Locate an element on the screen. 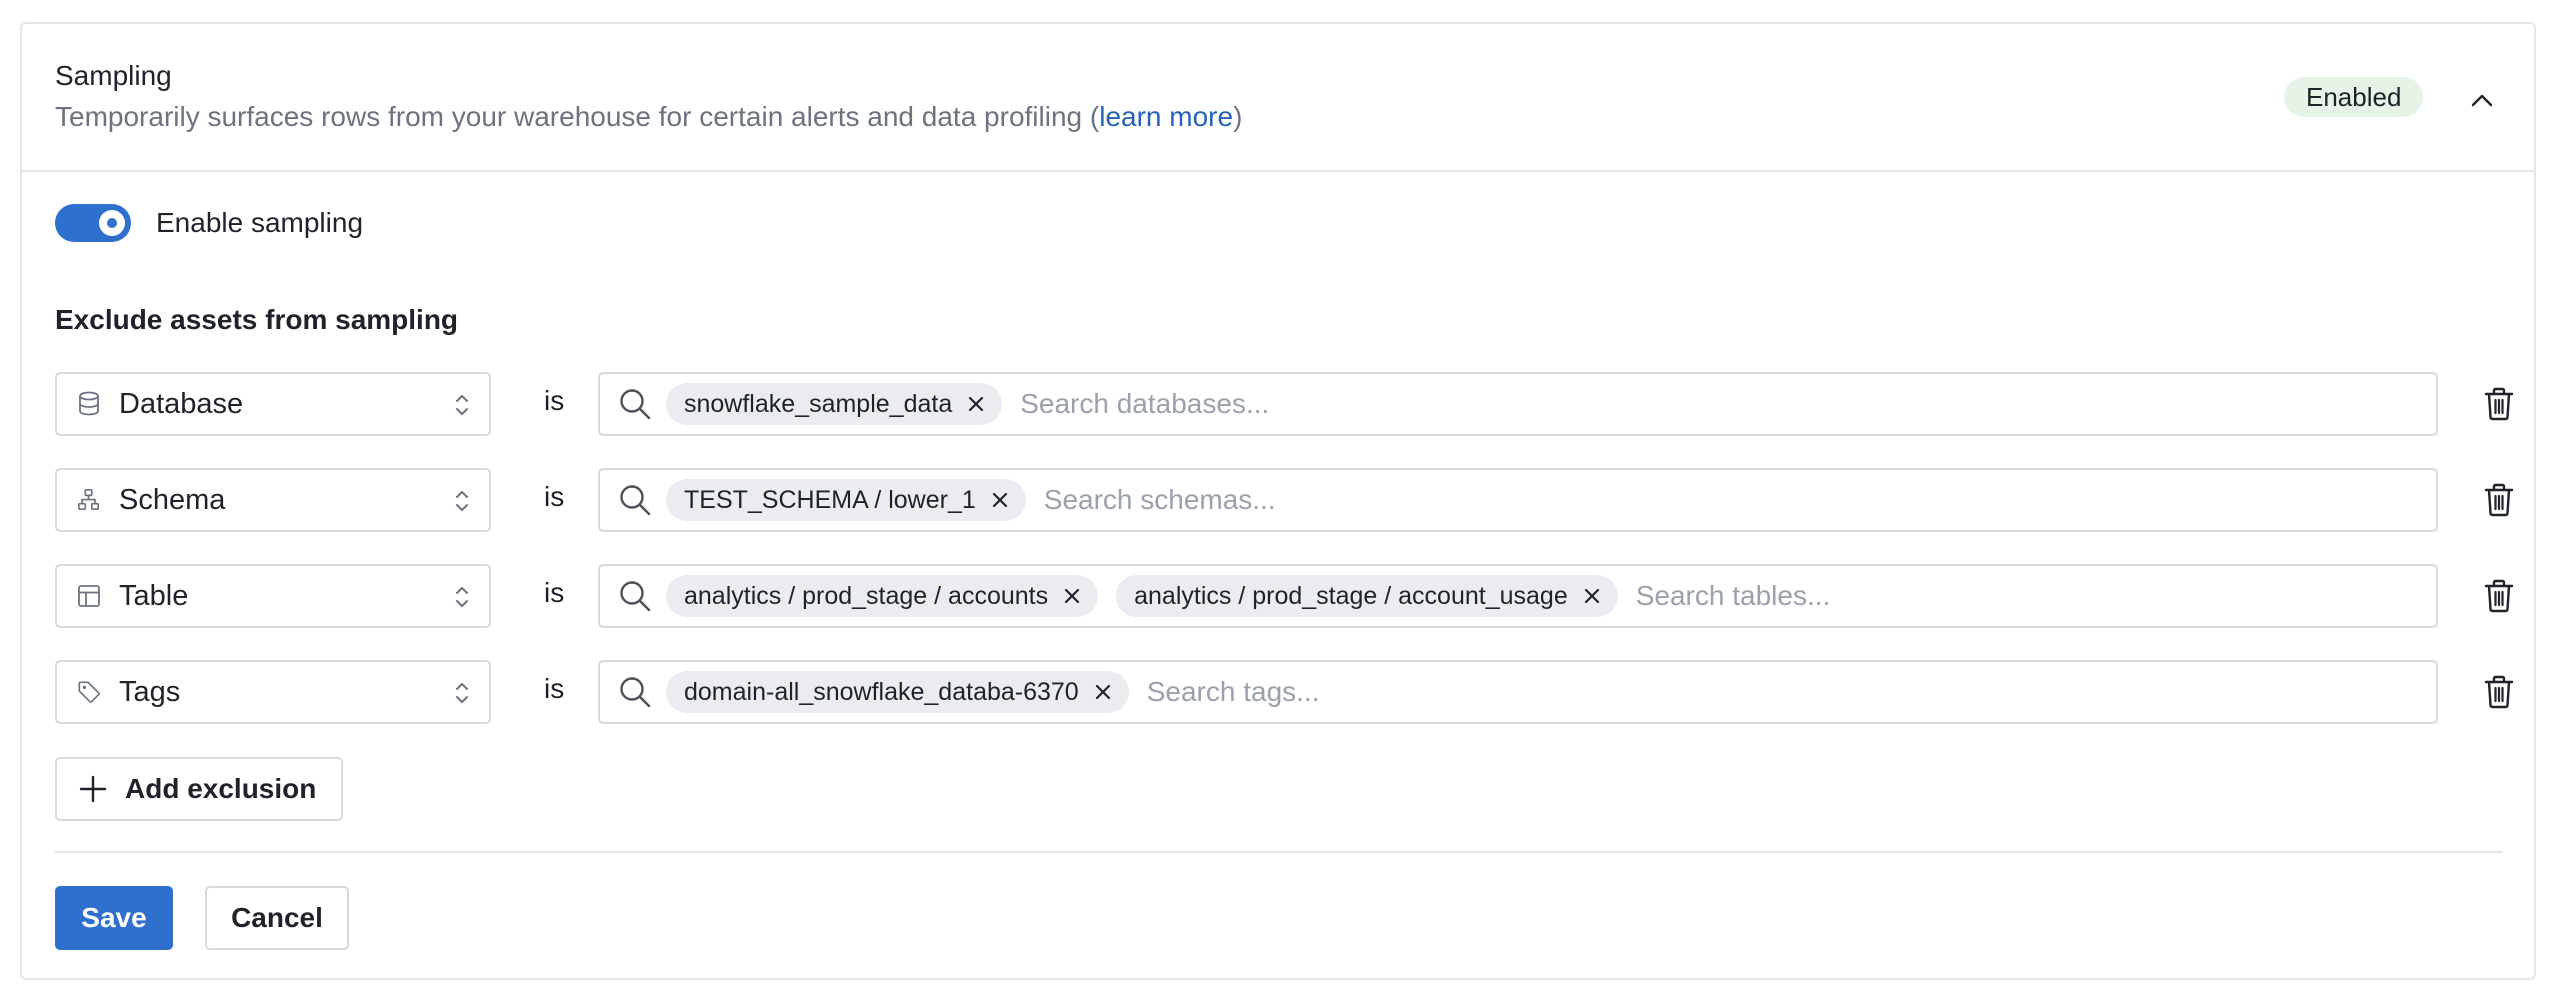 This screenshot has height=998, width=2560. toggle-knob is located at coordinates (112, 223).